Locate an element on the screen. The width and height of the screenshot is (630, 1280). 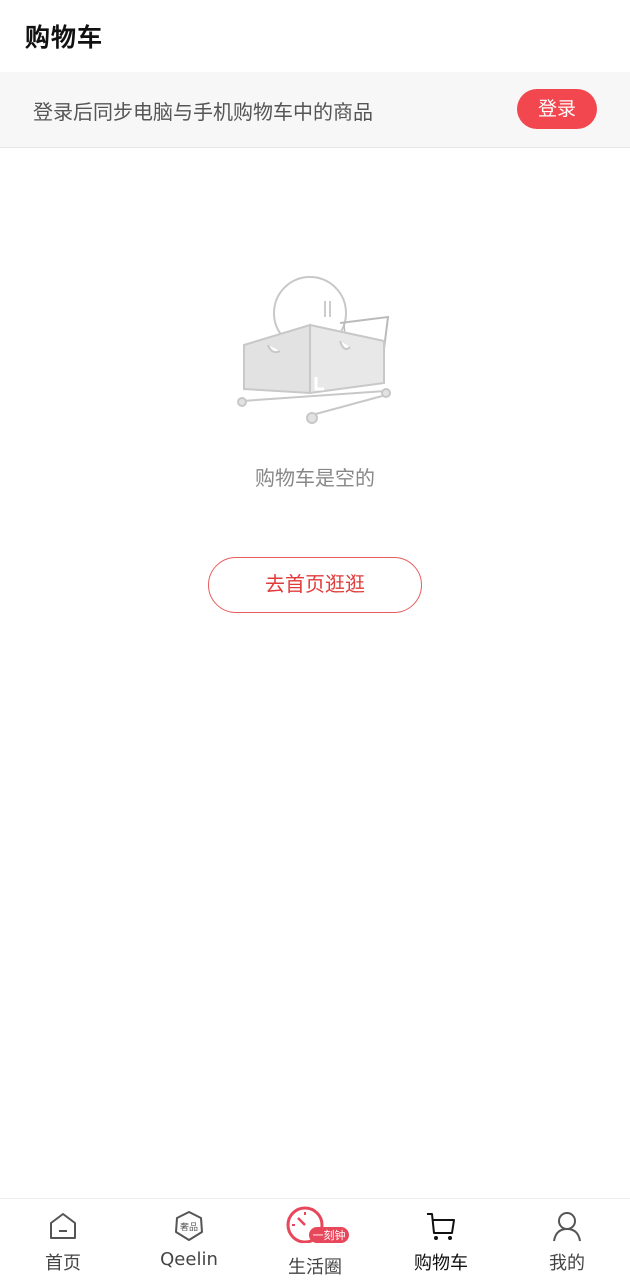
login-button: 登录 is located at coordinates (557, 109).